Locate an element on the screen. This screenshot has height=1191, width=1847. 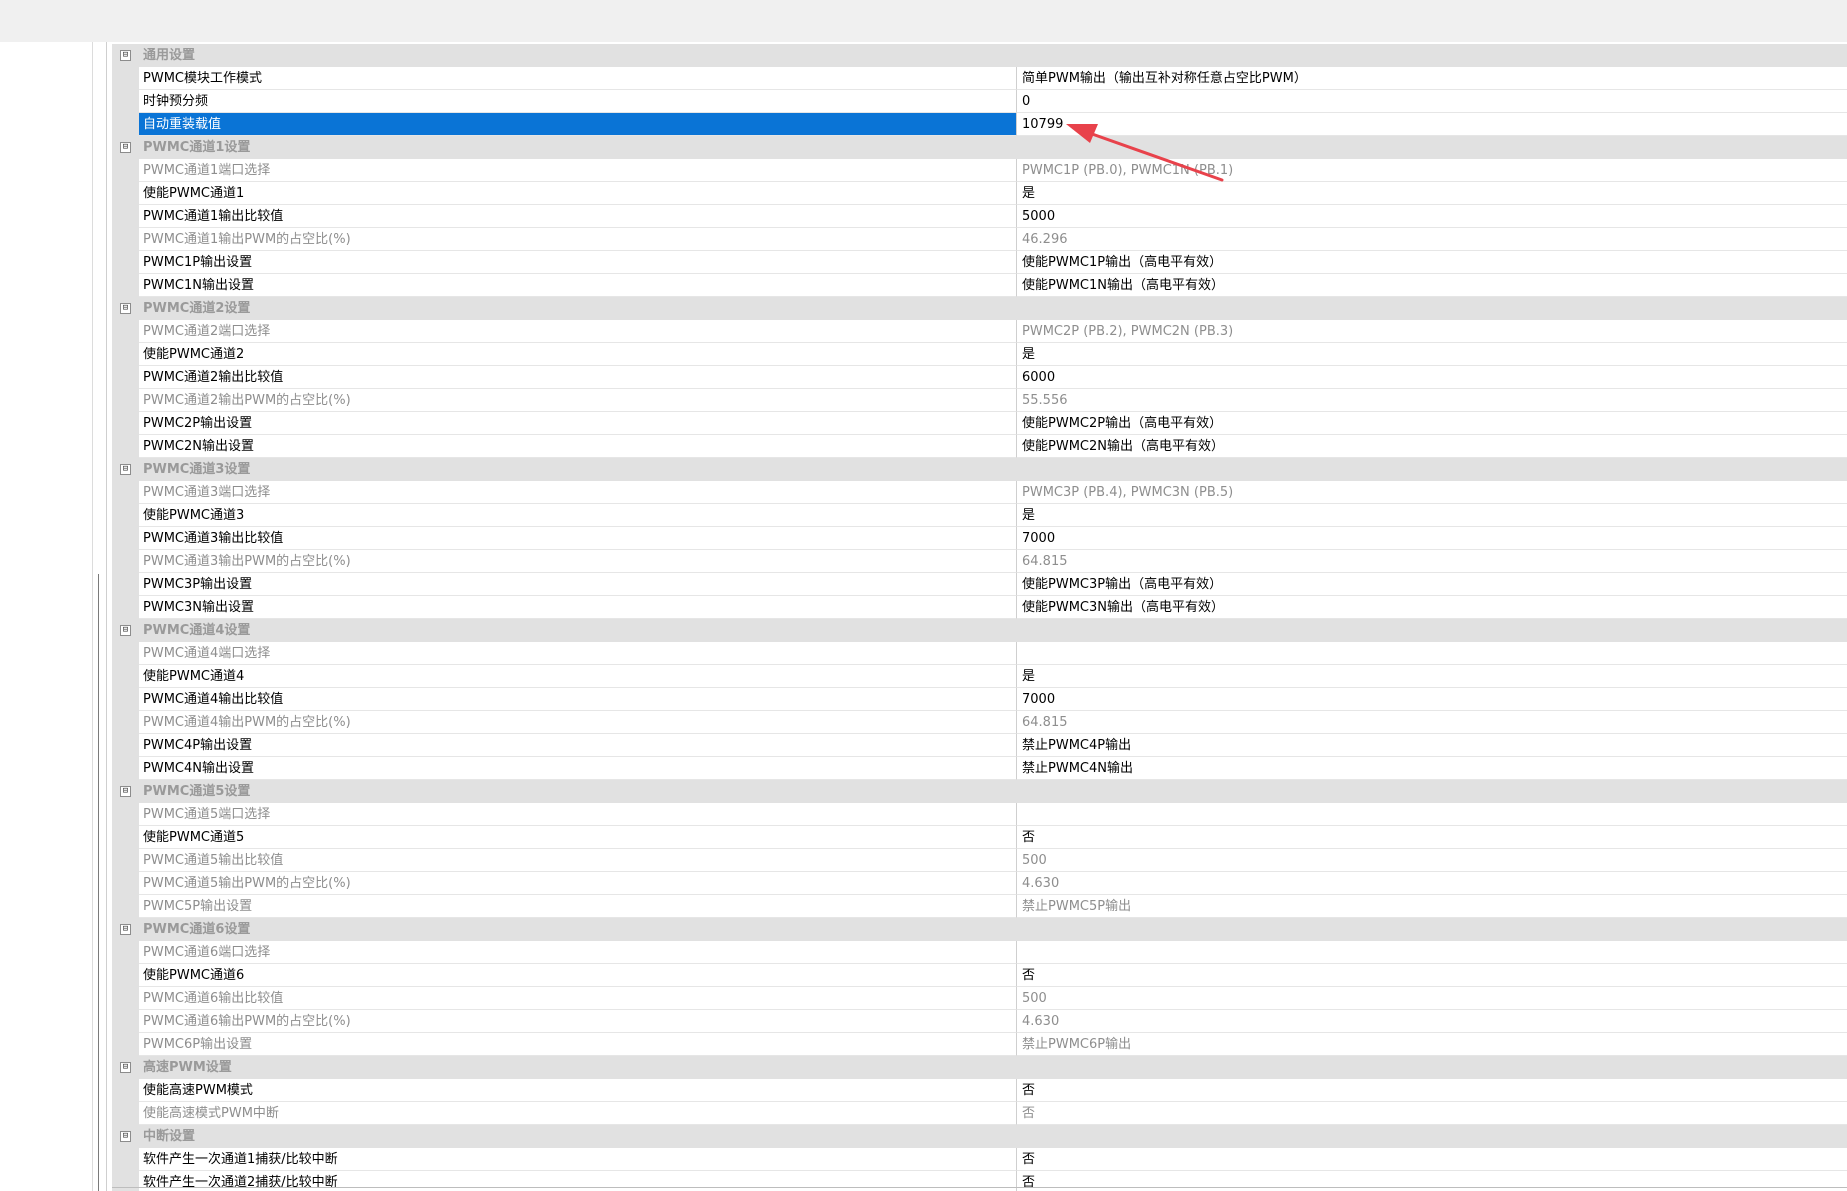
property-name: PWMC通道6输出比较值 is located at coordinates (578, 998).